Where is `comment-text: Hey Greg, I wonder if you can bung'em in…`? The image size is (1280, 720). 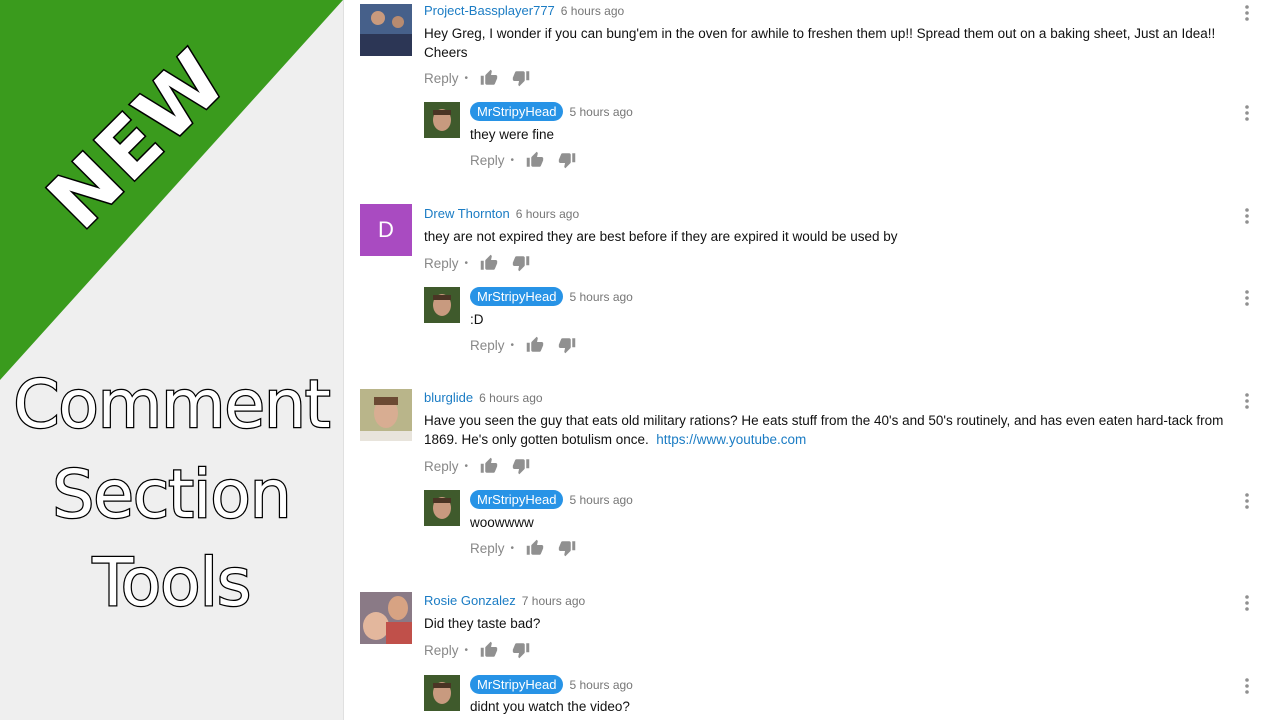 comment-text: Hey Greg, I wonder if you can bung'em in… is located at coordinates (820, 43).